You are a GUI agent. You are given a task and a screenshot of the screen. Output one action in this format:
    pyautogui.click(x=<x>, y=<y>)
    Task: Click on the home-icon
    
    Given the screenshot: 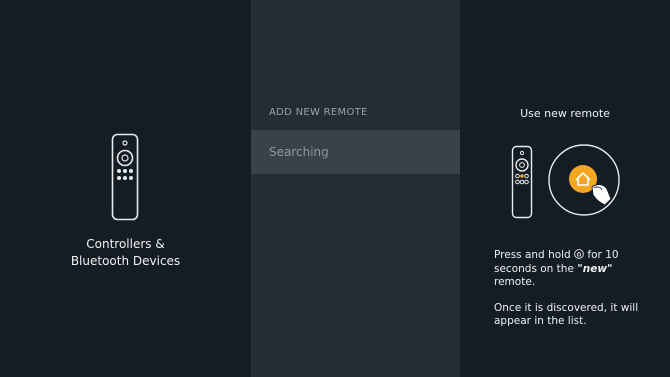 What is the action you would take?
    pyautogui.click(x=579, y=254)
    